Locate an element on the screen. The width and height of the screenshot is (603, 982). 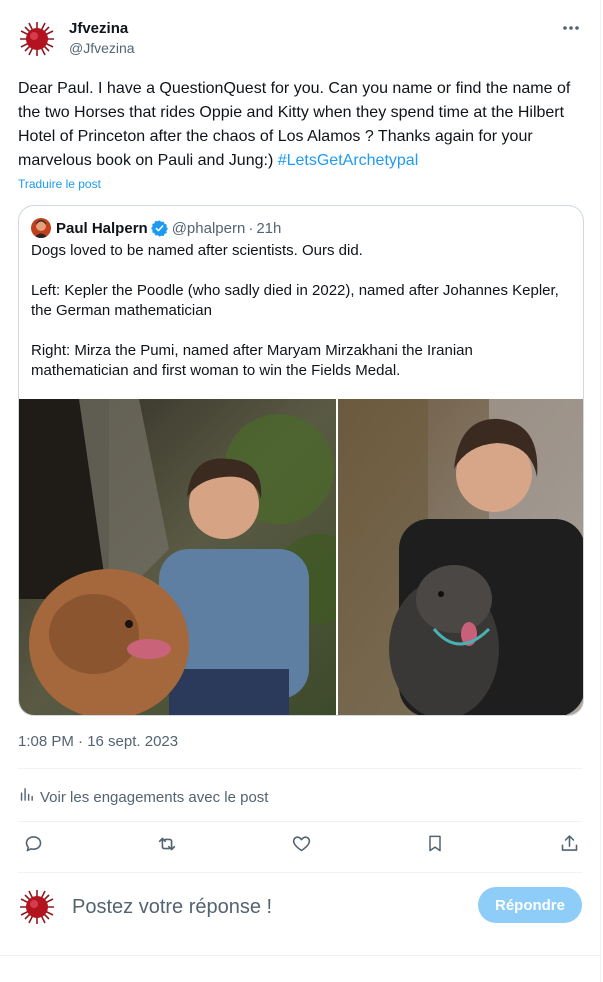
quoted-author-handle: @phalpern is located at coordinates (208, 228).